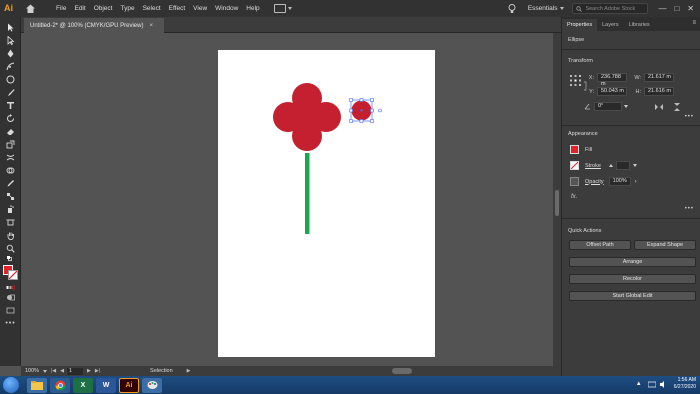 The width and height of the screenshot is (700, 394). What do you see at coordinates (129, 385) in the screenshot?
I see `illustrator-taskbar-icon: Ai` at bounding box center [129, 385].